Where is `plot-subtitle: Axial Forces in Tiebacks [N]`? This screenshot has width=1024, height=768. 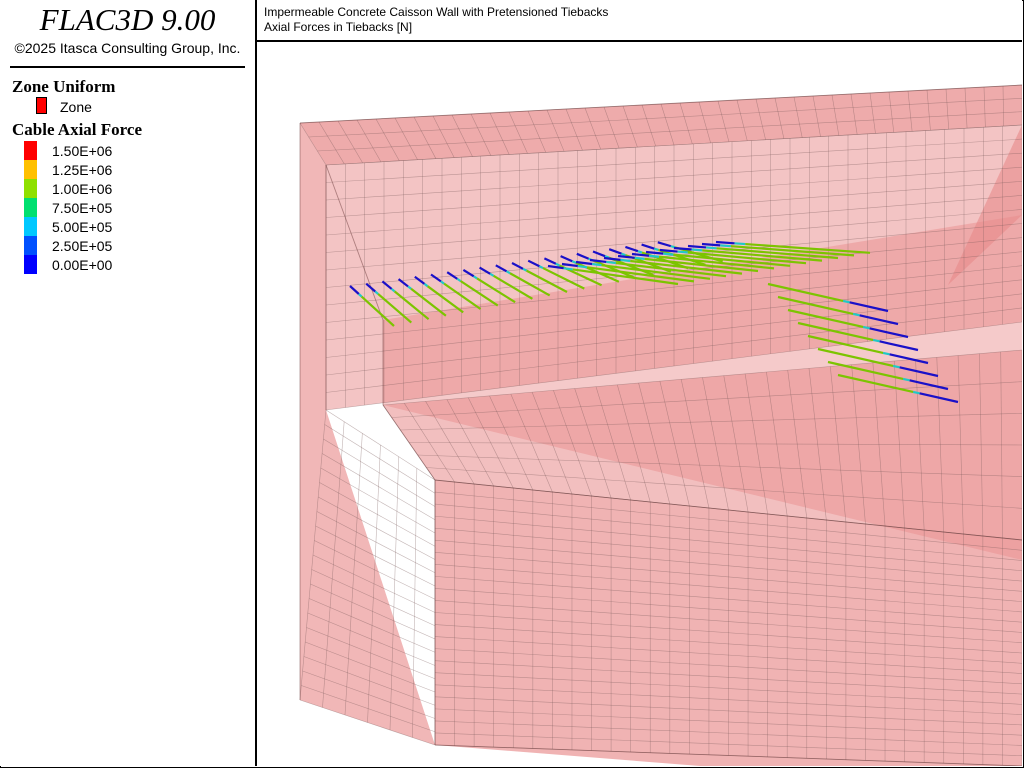 plot-subtitle: Axial Forces in Tiebacks [N] is located at coordinates (338, 27).